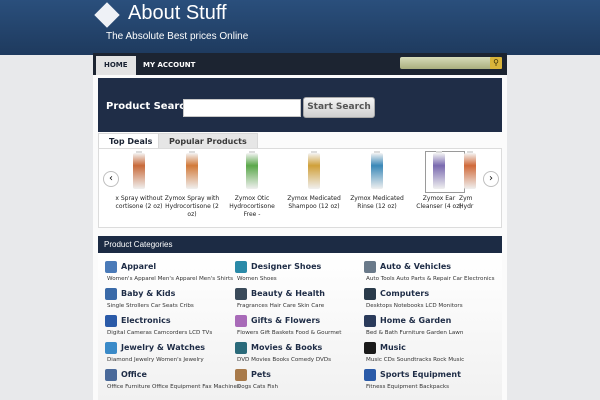 The height and width of the screenshot is (400, 600). Describe the element at coordinates (314, 203) in the screenshot. I see `product-label: Zymox Medicated Shampoo (12 oz)` at that location.